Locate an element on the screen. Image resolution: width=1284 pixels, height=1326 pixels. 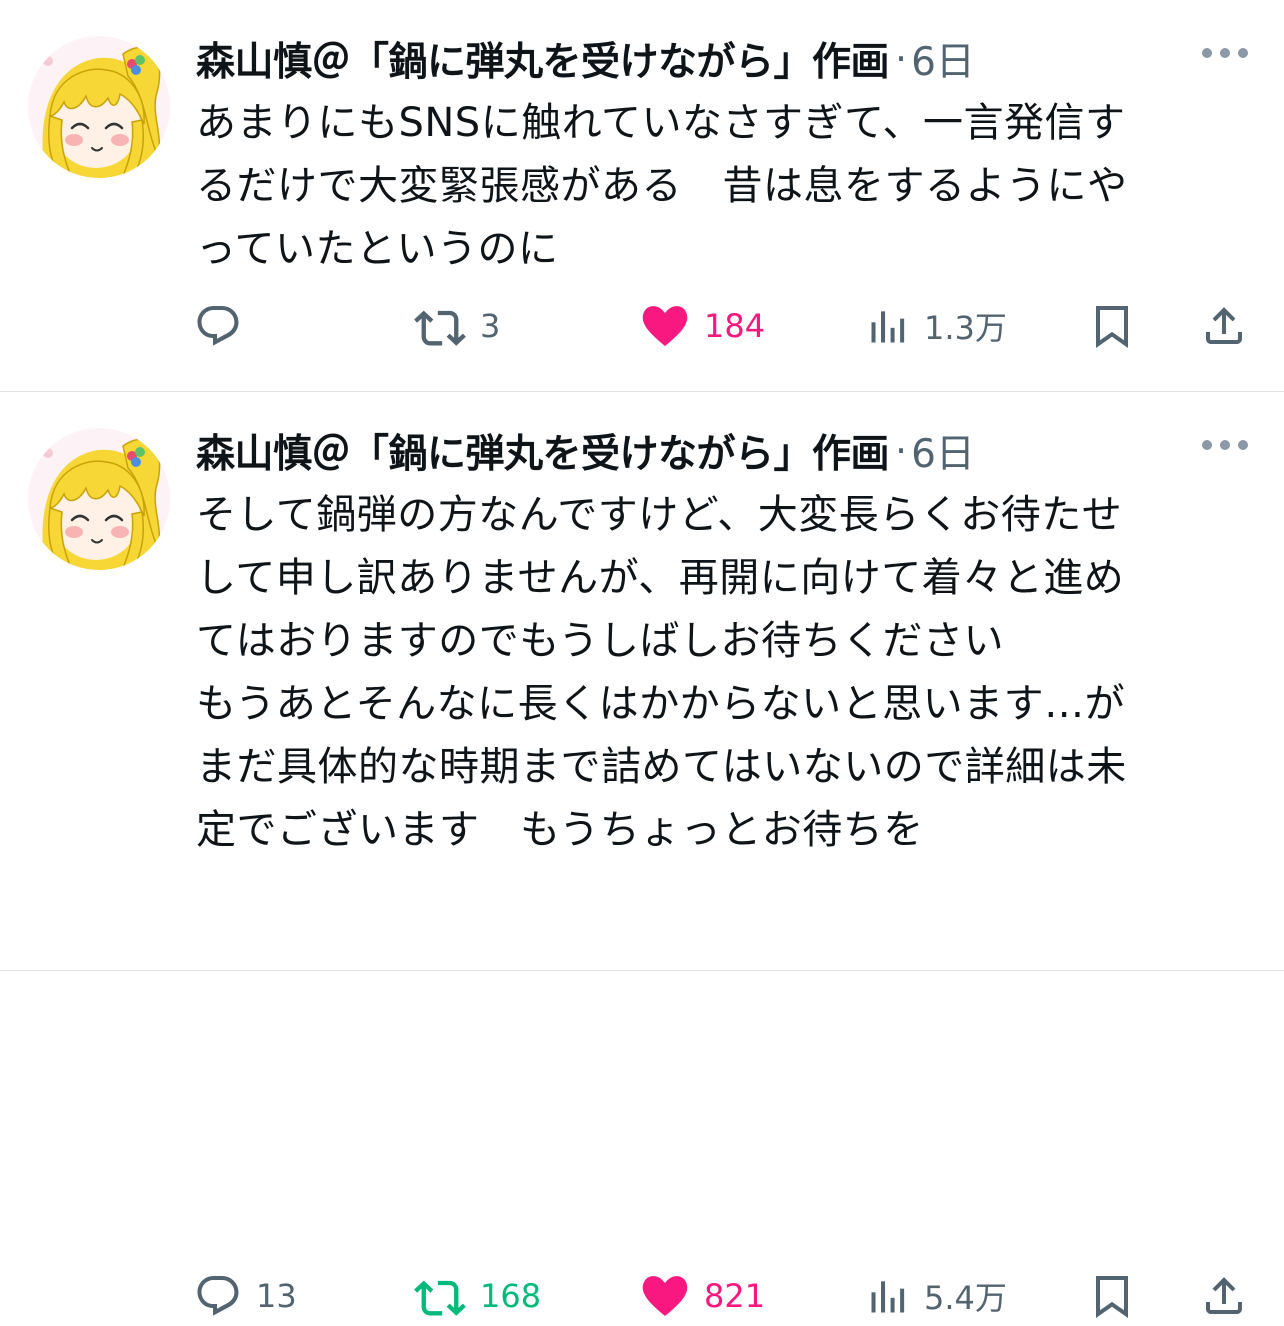
tweet-text-line: あまりにもSNSに触れていなさすぎて、一言発信す is located at coordinates (661, 123).